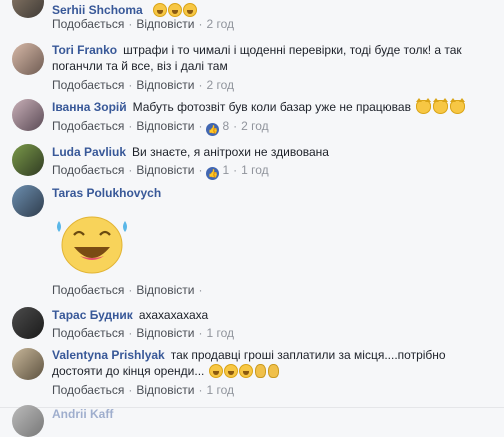 This screenshot has height=437, width=504. Describe the element at coordinates (127, 290) in the screenshot. I see `comment-actions: Подобається · Відповісти ·` at that location.